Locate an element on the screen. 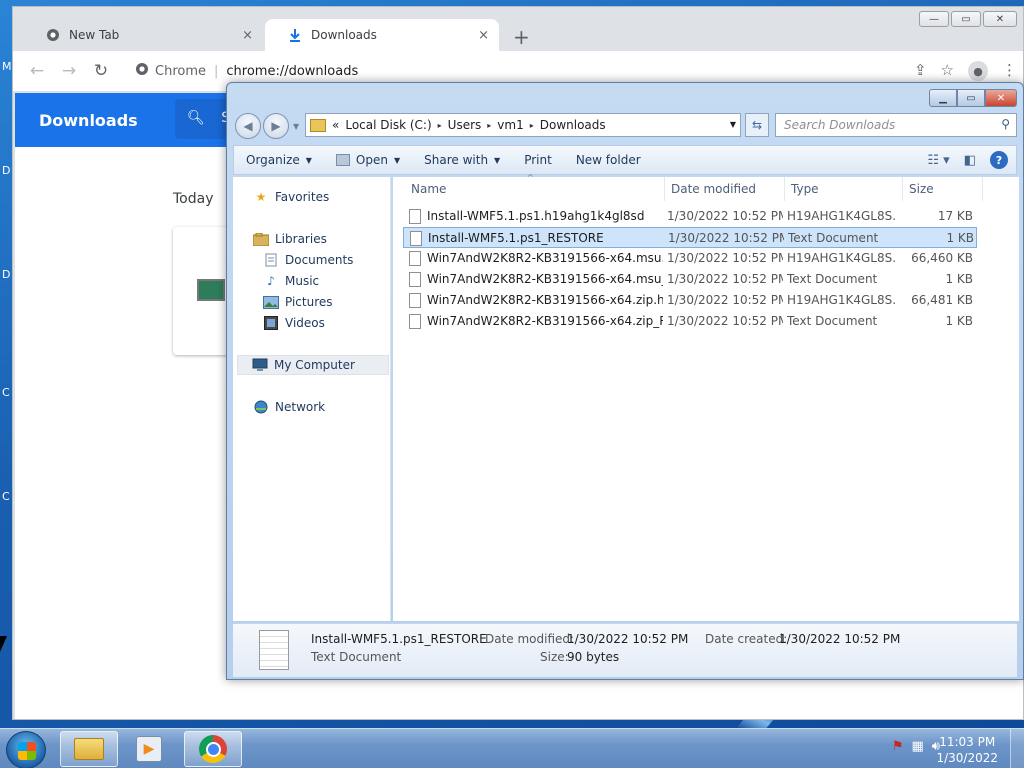 The image size is (1024, 768). taskbar-media-player-button: ▶ is located at coordinates (149, 749).